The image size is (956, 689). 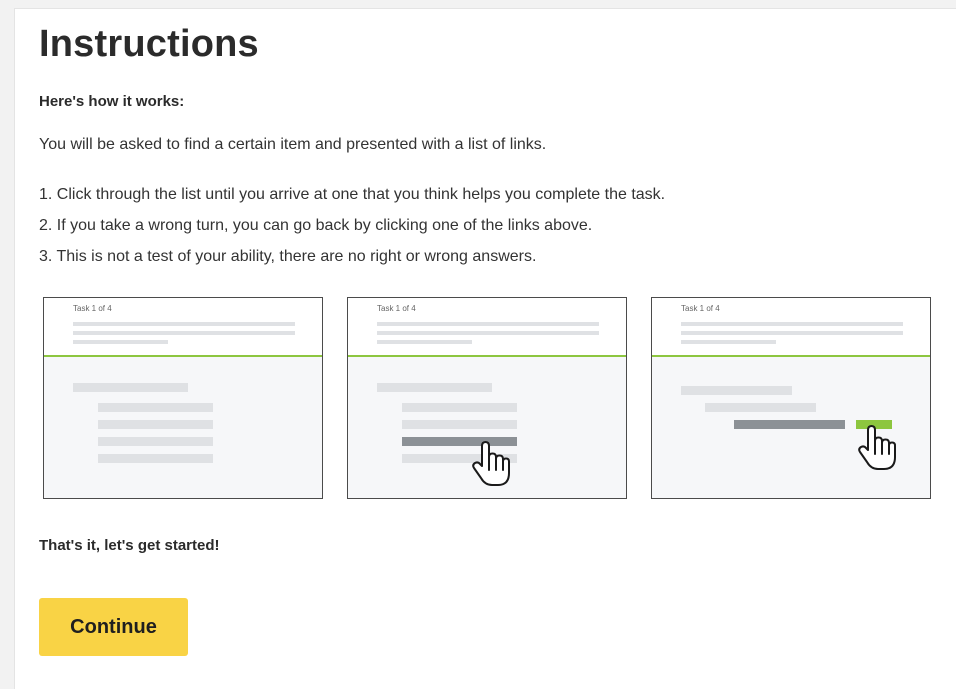 What do you see at coordinates (487, 398) in the screenshot?
I see `illustration-step-2: Task 1 of 4` at bounding box center [487, 398].